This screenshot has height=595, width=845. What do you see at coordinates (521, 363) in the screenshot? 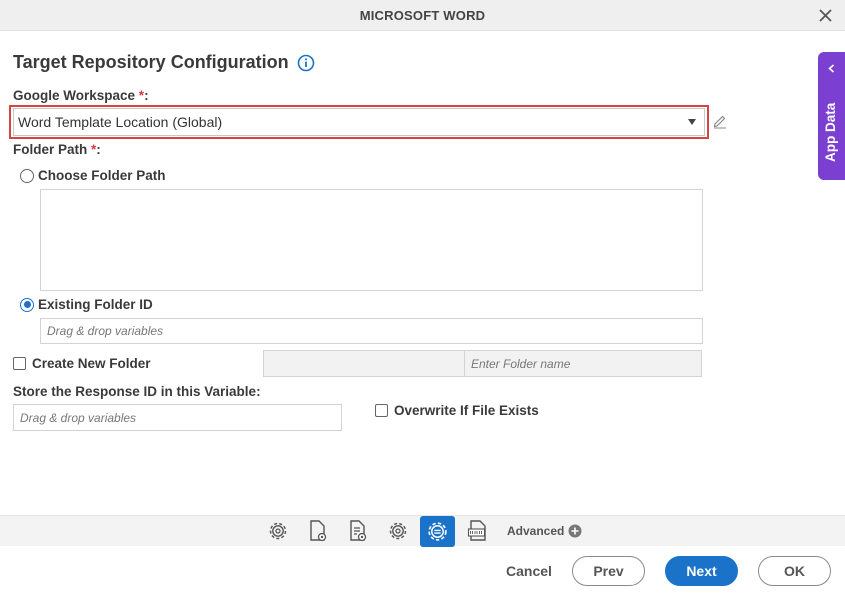
I see `input-placeholder: Enter Folder name` at bounding box center [521, 363].